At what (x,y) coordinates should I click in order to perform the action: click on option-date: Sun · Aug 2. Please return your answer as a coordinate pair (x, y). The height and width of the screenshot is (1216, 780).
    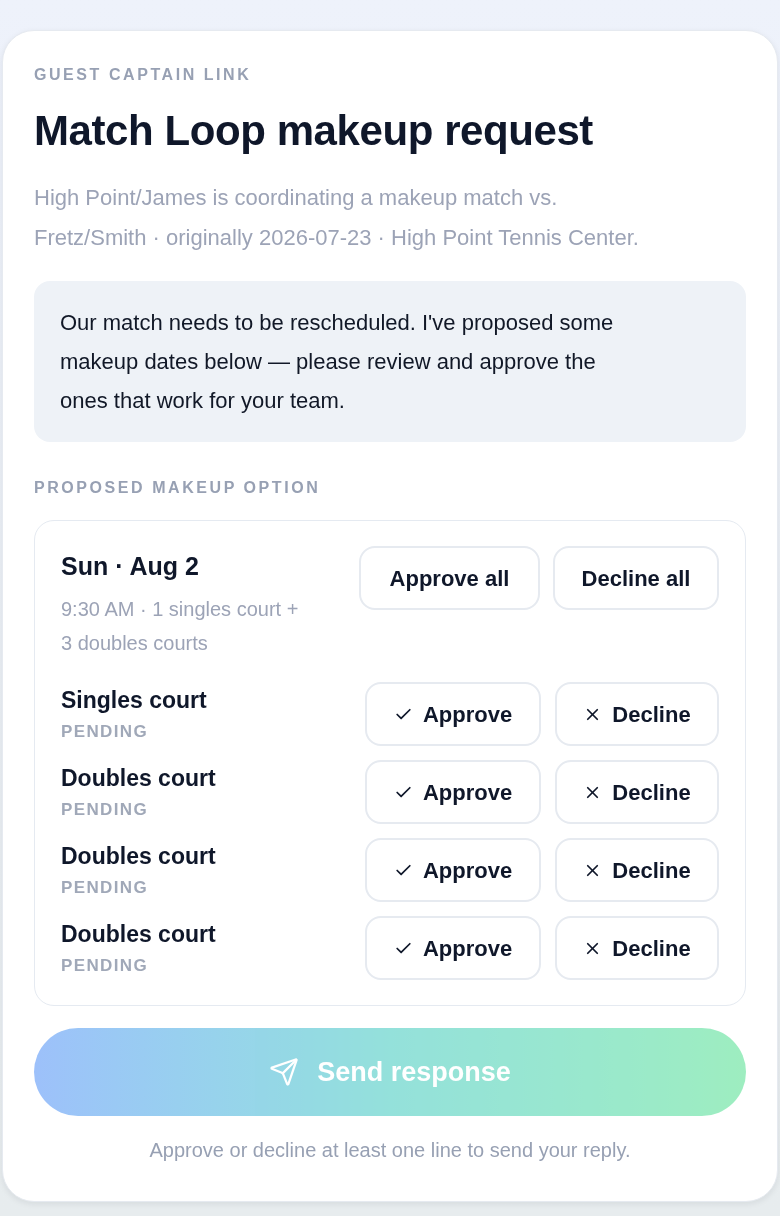
    Looking at the image, I should click on (130, 566).